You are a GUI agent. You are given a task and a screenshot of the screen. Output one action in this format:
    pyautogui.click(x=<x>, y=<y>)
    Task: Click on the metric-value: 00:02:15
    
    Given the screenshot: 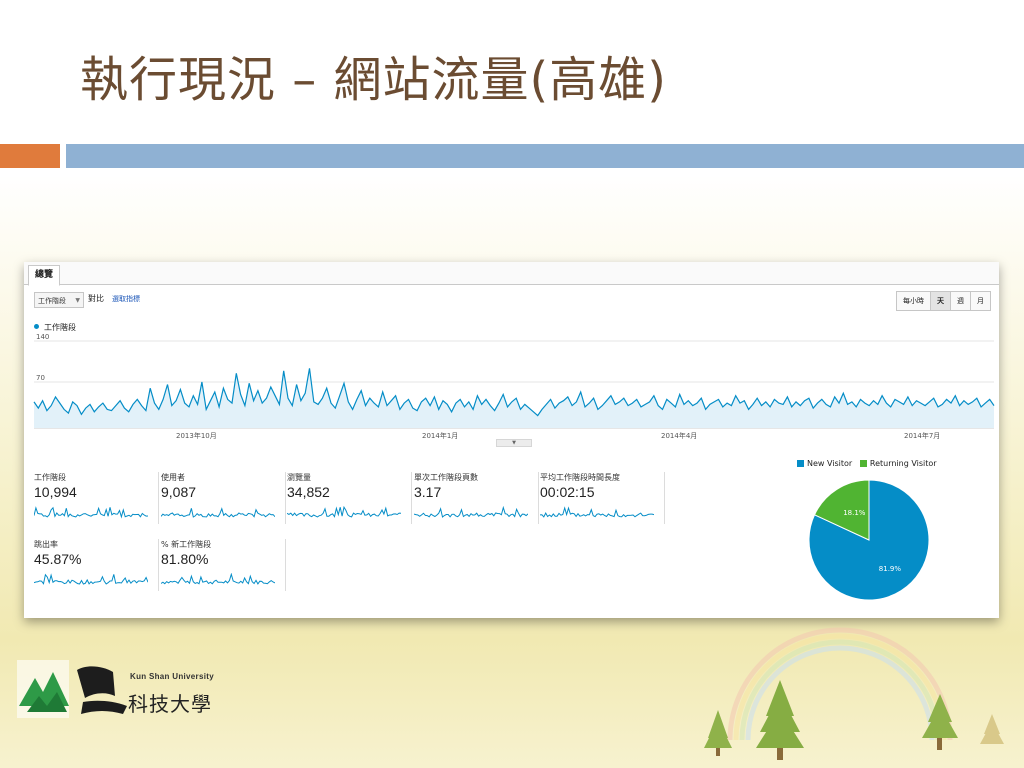 What is the action you would take?
    pyautogui.click(x=567, y=492)
    